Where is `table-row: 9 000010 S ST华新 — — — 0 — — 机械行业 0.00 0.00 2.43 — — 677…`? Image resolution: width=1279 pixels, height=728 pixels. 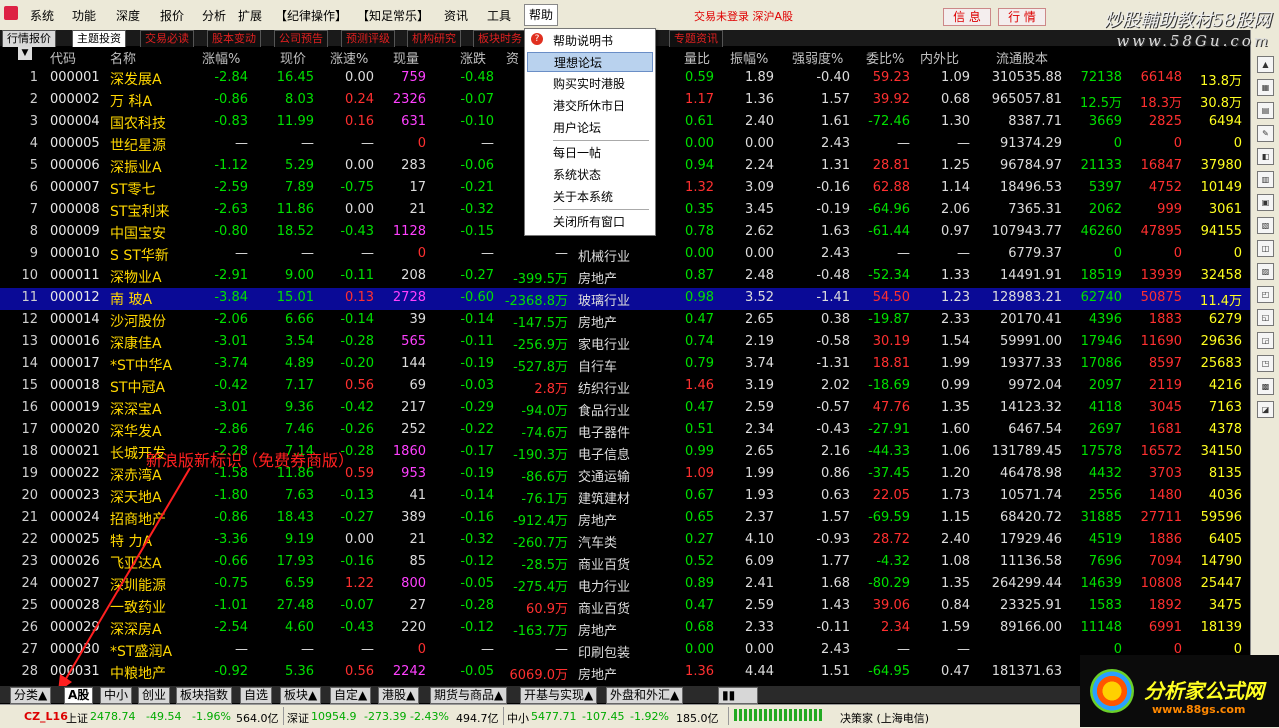
table-row: 9 000010 S ST华新 — — — 0 — — 机械行业 0.00 0.00 2.43 — — 677… is located at coordinates (625, 255).